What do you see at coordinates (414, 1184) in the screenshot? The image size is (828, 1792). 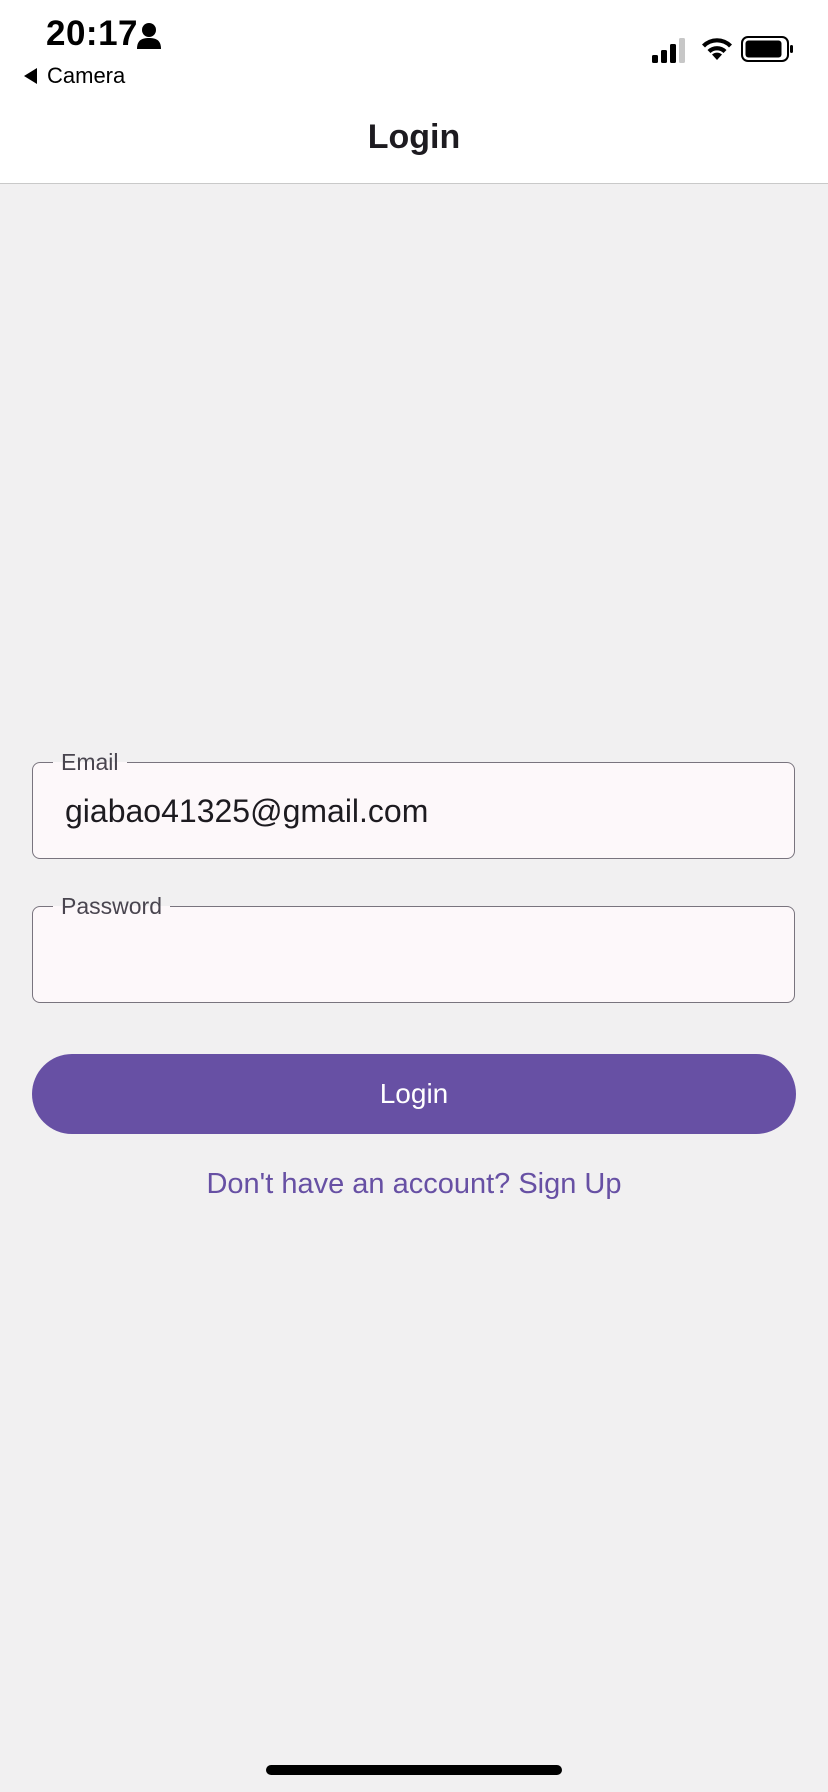 I see `signup-link: Don't have an account? Sign Up` at bounding box center [414, 1184].